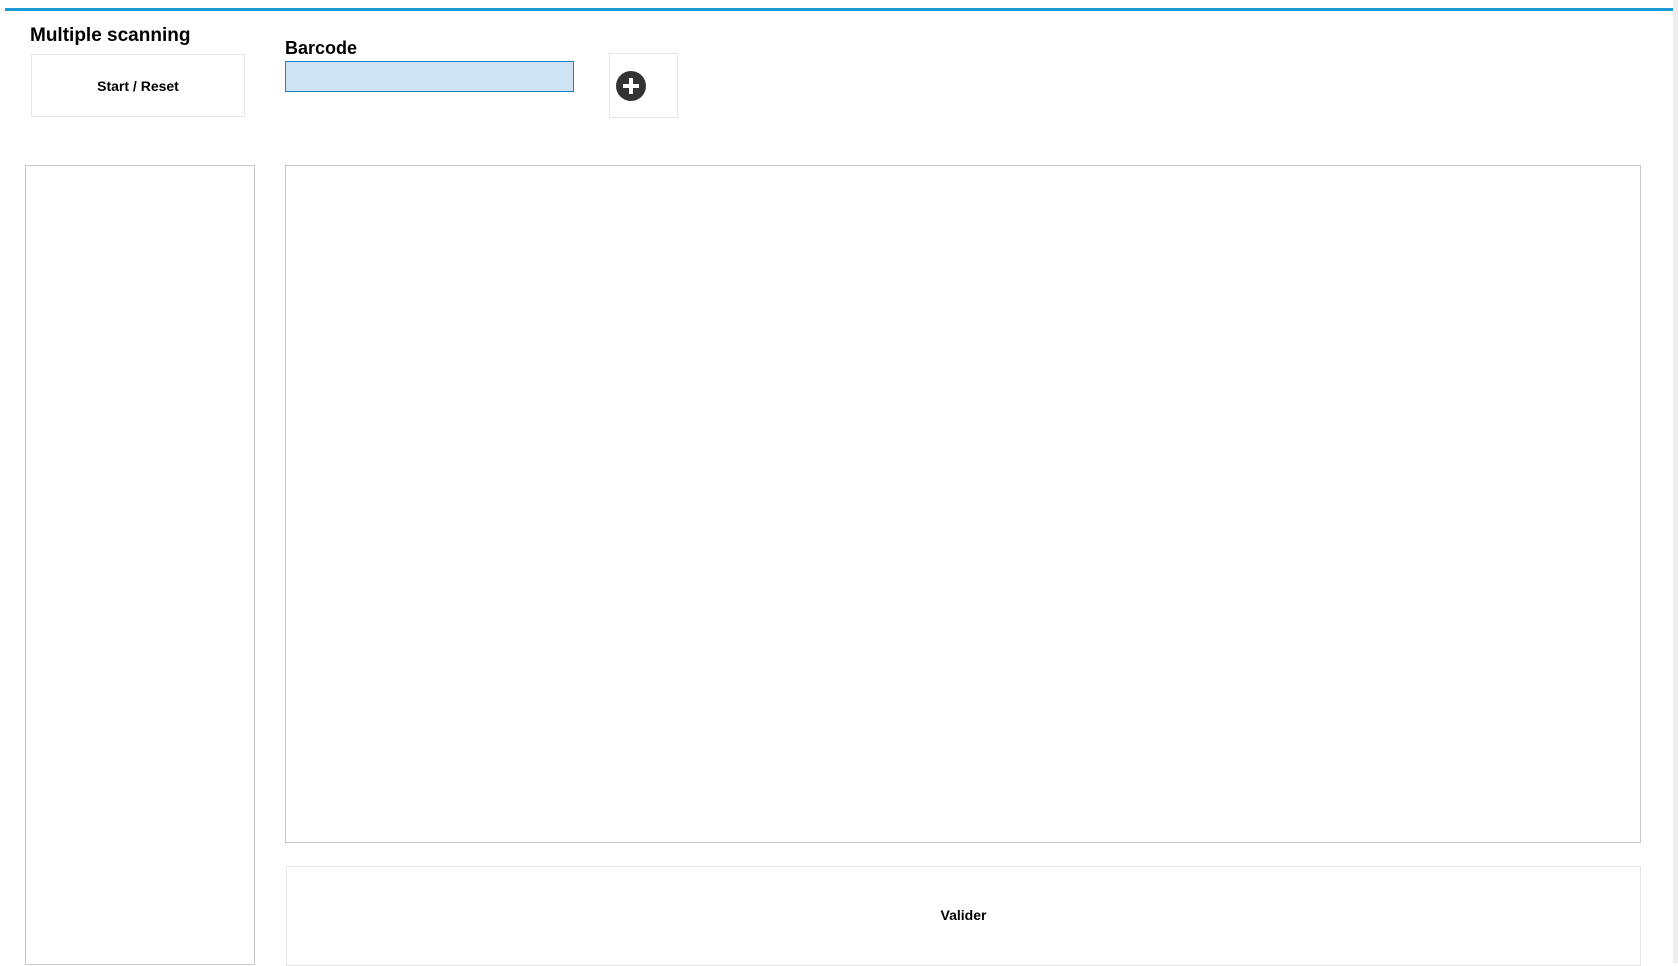  What do you see at coordinates (321, 48) in the screenshot?
I see `barcode-label: Barcode` at bounding box center [321, 48].